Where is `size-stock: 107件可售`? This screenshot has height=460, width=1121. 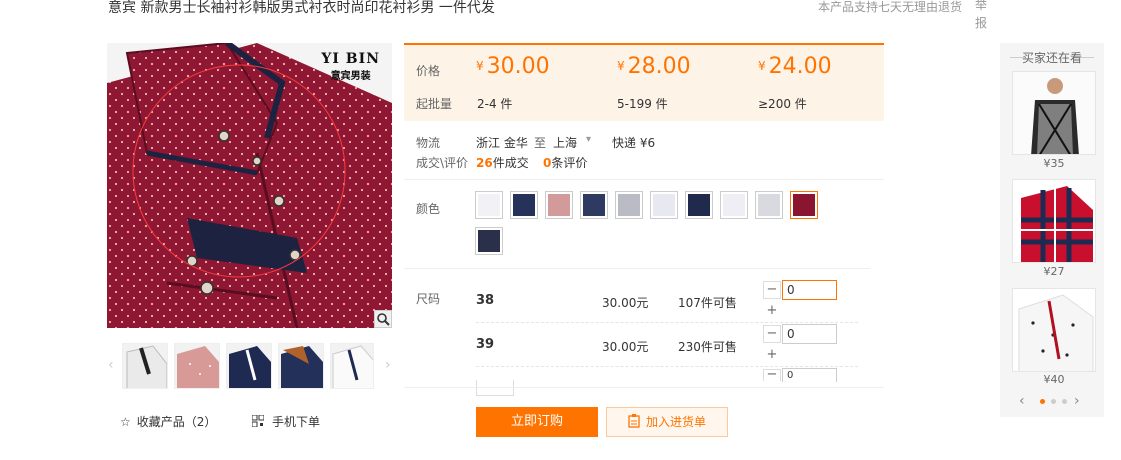 size-stock: 107件可售 is located at coordinates (707, 303).